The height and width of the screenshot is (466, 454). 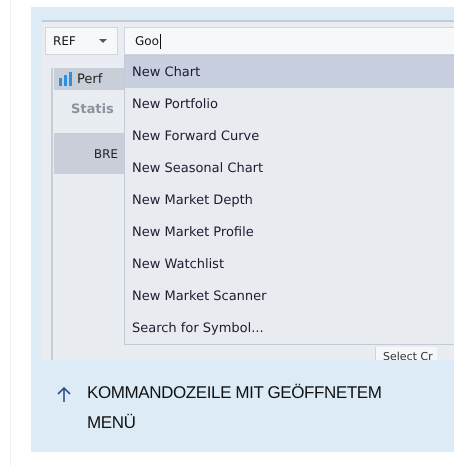 What do you see at coordinates (289, 168) in the screenshot?
I see `menu-item: New Seasonal Chart` at bounding box center [289, 168].